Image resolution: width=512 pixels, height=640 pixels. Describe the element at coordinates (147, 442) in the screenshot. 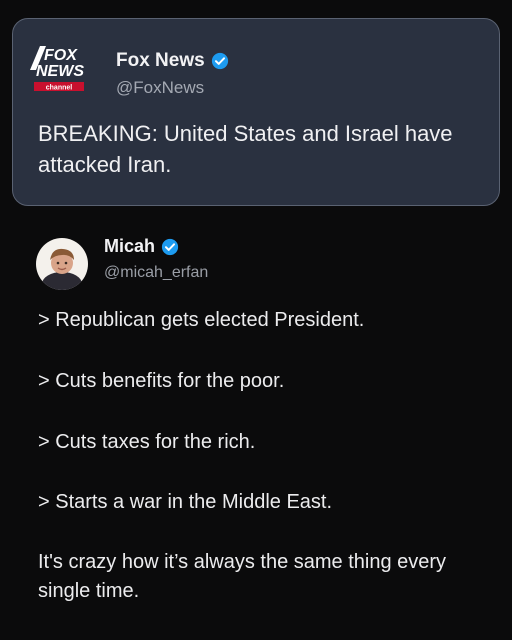

I see `post-line: > Cuts taxes for the rich.` at that location.